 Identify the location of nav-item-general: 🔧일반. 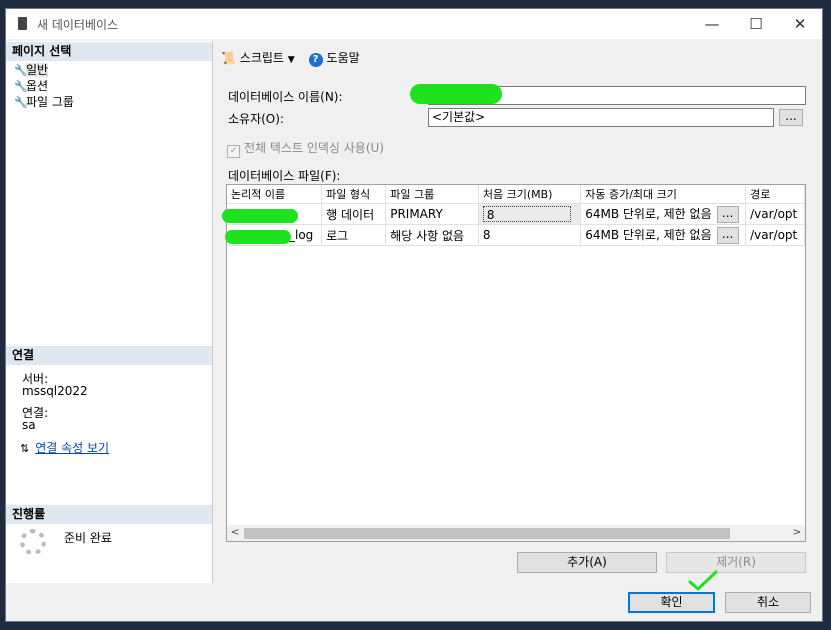
(31, 70).